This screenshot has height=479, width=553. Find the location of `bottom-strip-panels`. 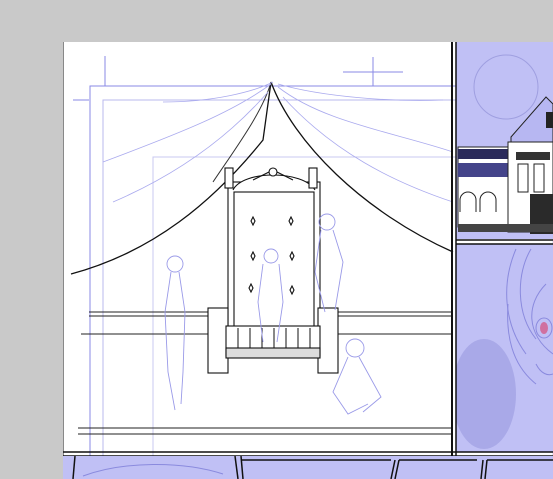

bottom-strip-panels is located at coordinates (308, 467).